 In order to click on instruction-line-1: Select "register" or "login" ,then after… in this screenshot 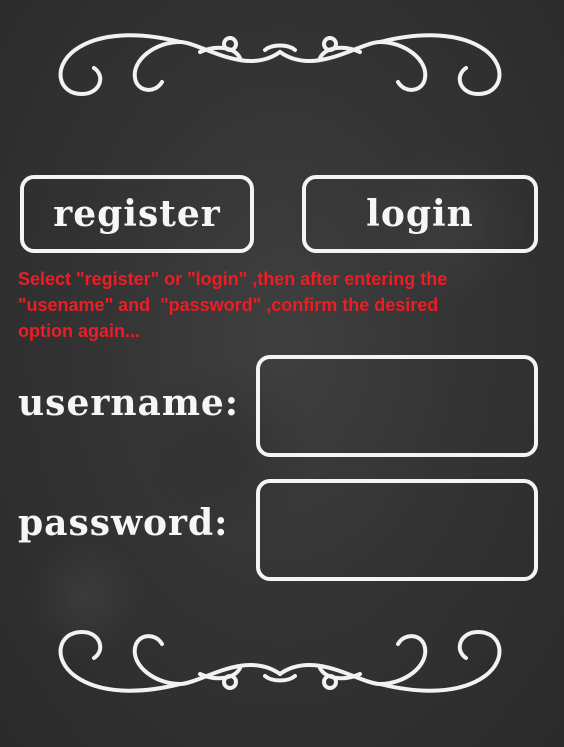, I will do `click(233, 279)`.